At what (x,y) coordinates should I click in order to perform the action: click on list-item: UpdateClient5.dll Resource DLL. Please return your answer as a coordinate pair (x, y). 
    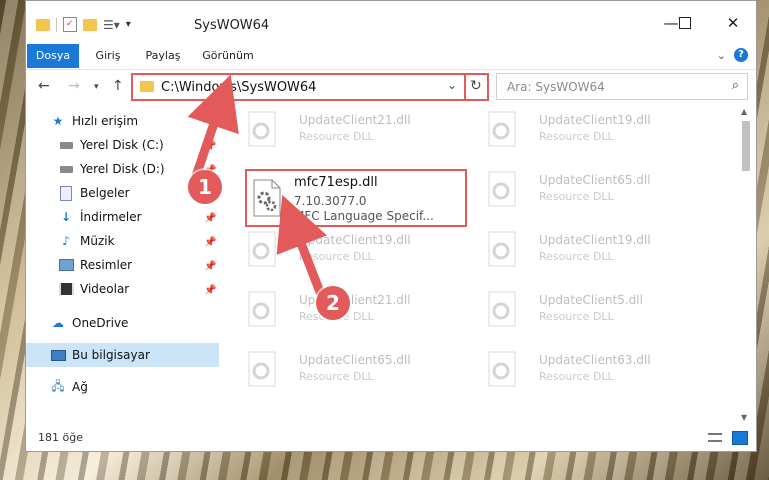
    Looking at the image, I should click on (602, 311).